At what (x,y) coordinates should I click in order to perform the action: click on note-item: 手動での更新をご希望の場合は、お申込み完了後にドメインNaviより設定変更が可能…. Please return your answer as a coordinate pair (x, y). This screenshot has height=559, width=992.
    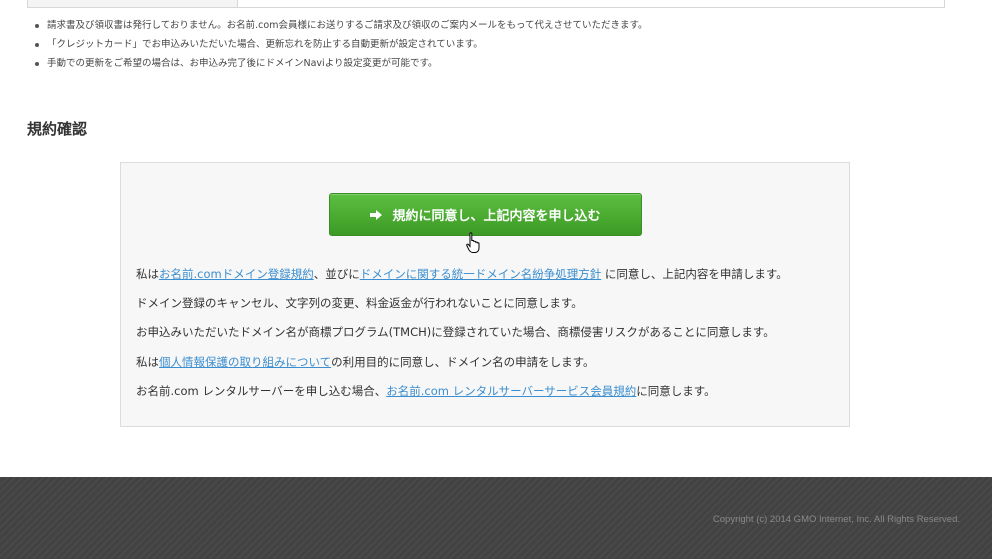
    Looking at the image, I should click on (341, 63).